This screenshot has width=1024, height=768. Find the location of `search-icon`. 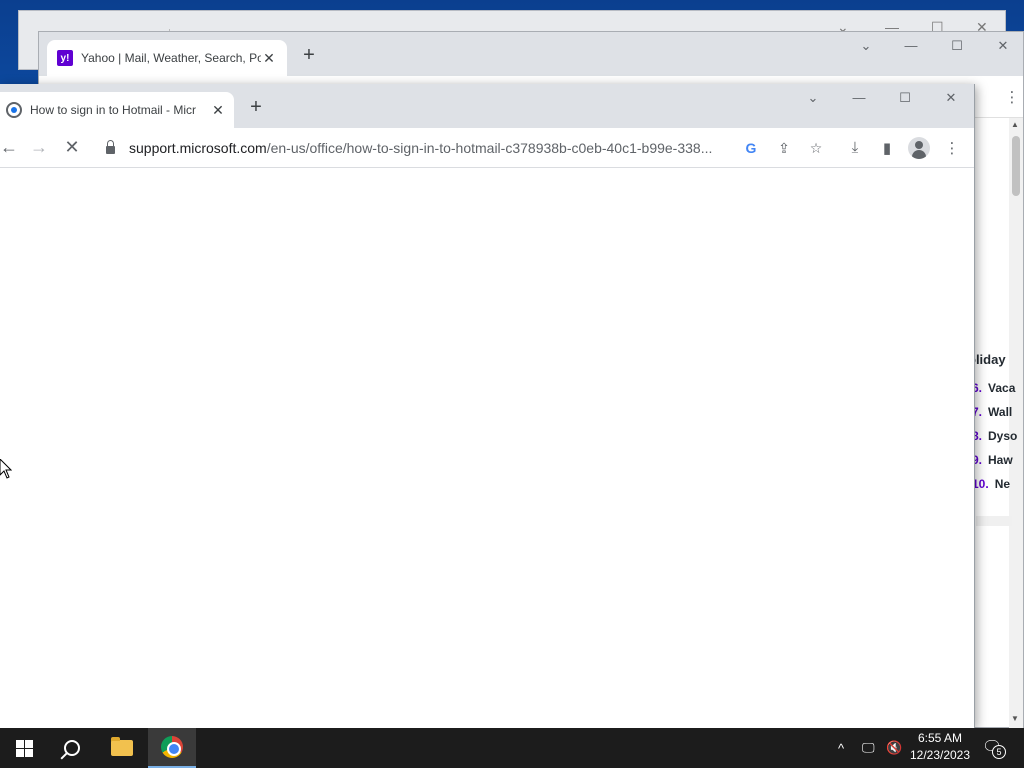

search-icon is located at coordinates (72, 748).